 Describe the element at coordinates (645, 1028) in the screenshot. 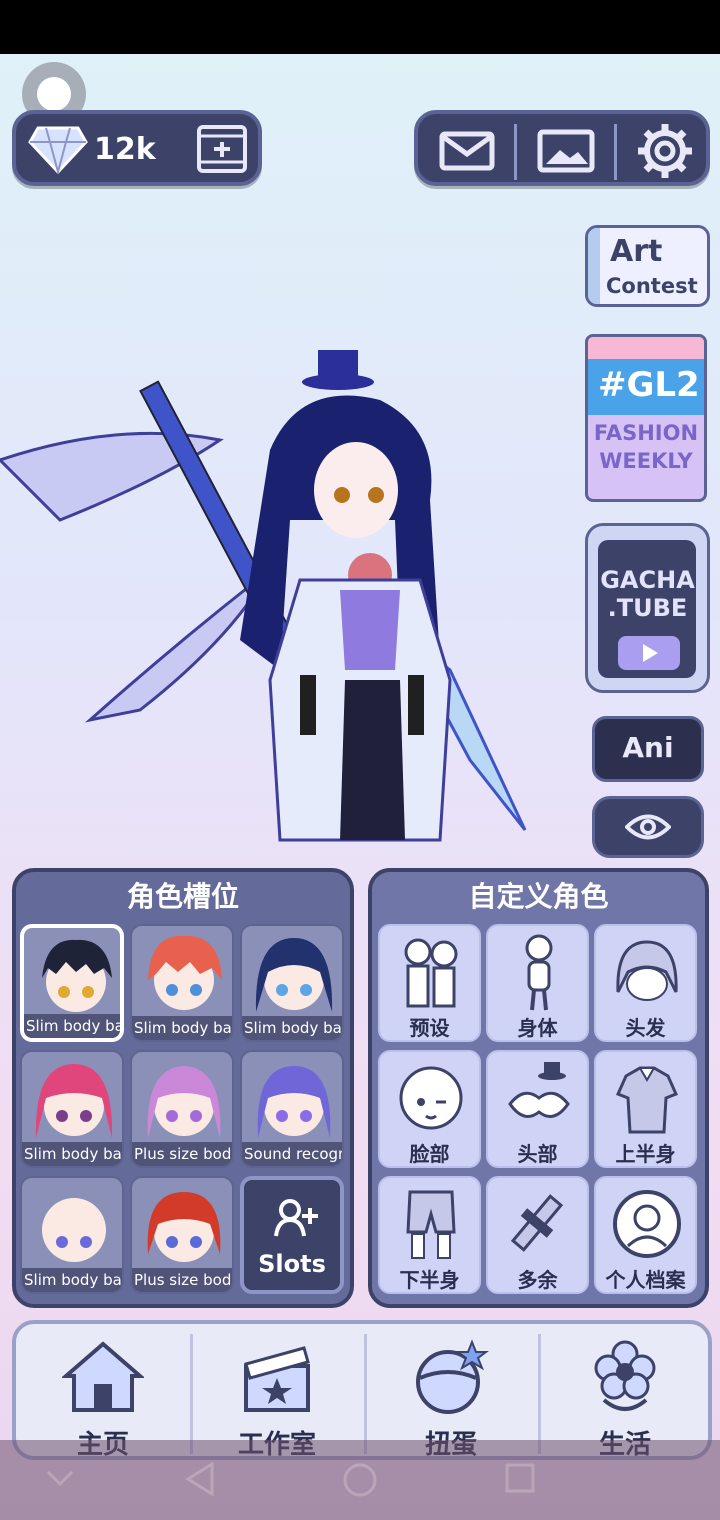

I see `category-label: 头发` at that location.